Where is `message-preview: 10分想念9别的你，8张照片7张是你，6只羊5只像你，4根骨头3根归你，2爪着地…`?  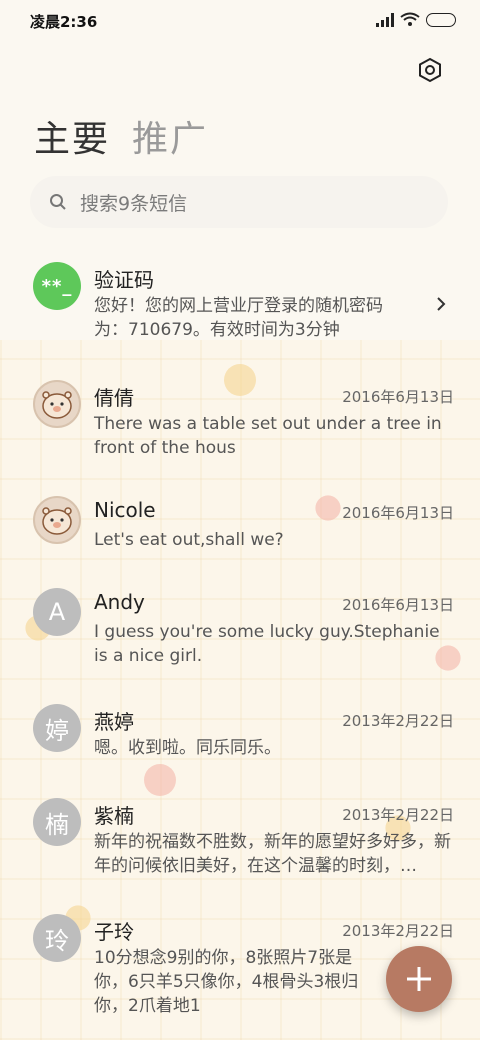
message-preview: 10分想念9别的你，8张照片7张是你，6只羊5只像你，4根骨头3根归你，2爪着地… is located at coordinates (226, 982).